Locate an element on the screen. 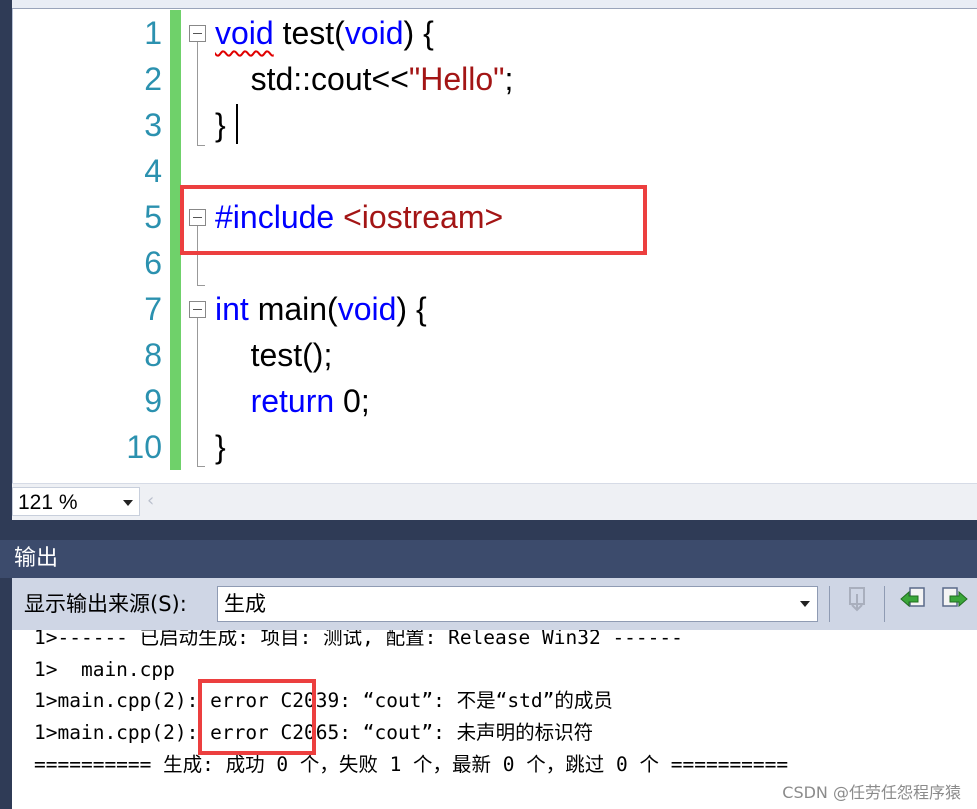 The width and height of the screenshot is (977, 809). line-number: 3 is located at coordinates (153, 125).